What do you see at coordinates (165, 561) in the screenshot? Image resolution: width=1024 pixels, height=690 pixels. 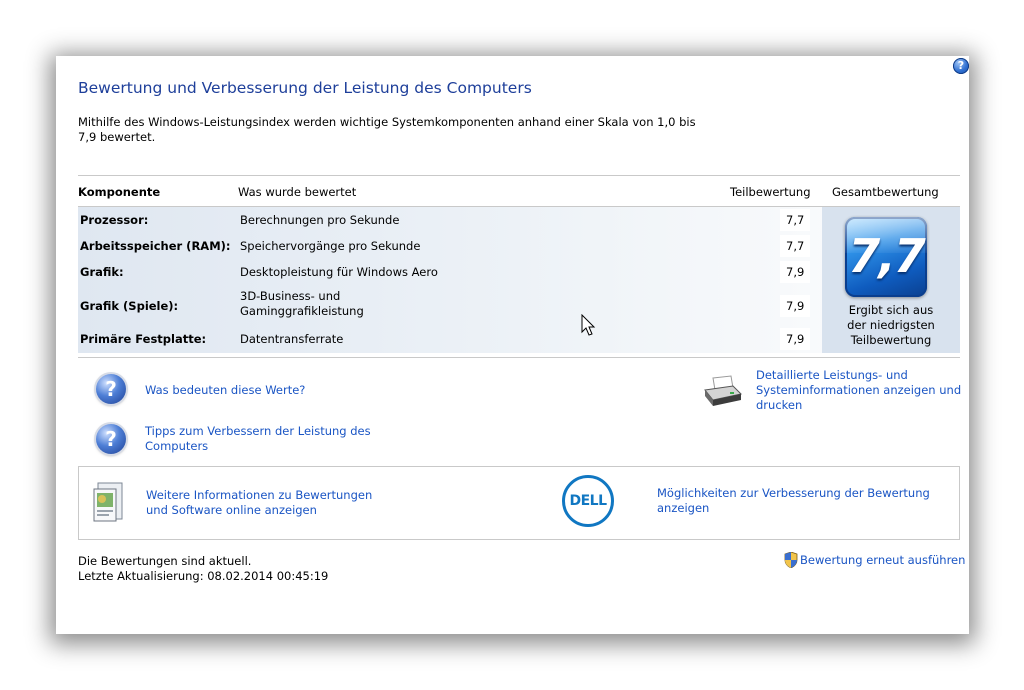 I see `status-line1: Die Bewertungen sind aktuell.` at bounding box center [165, 561].